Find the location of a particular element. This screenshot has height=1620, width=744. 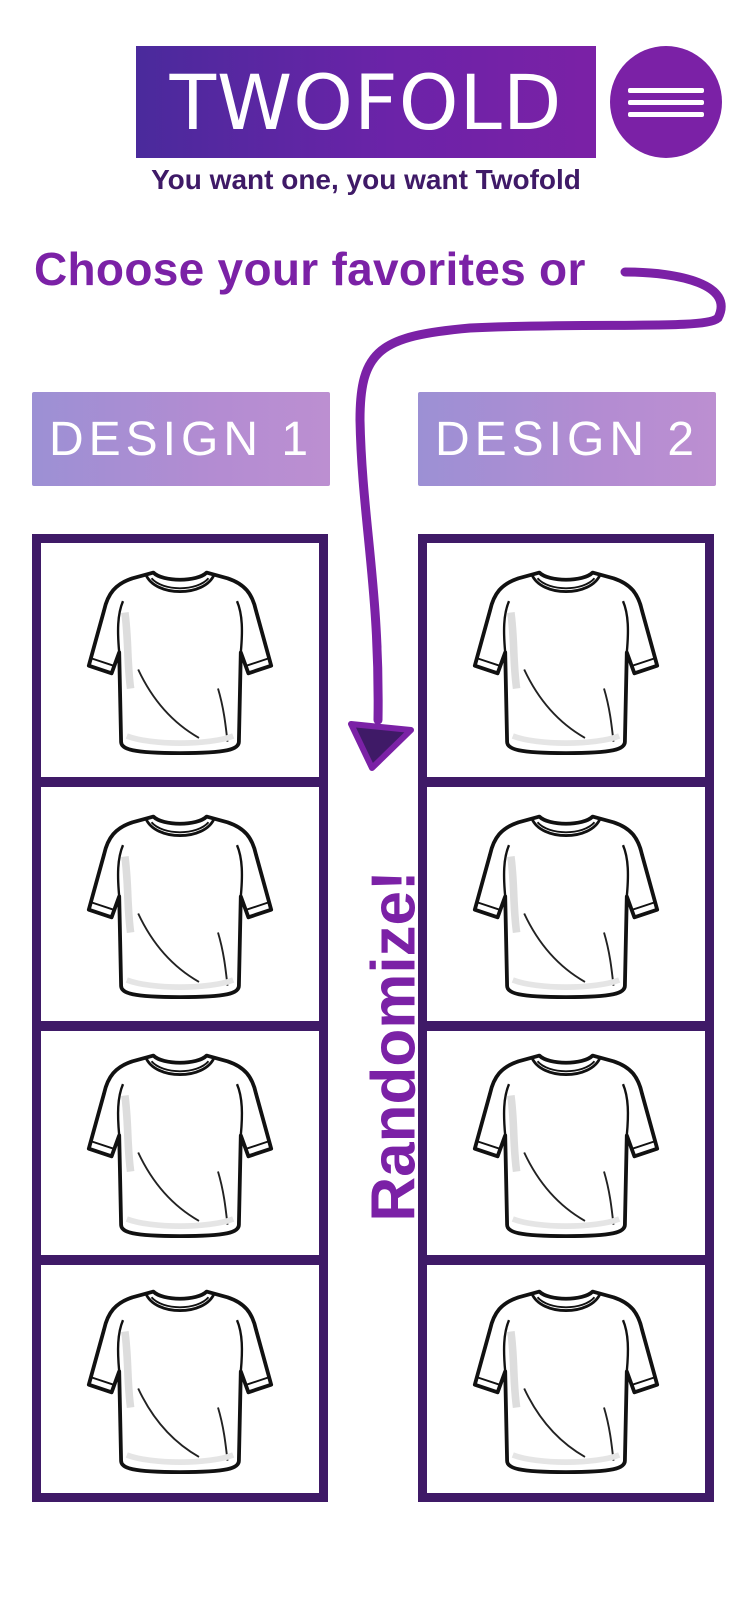

design-2-button: DESIGN 2 is located at coordinates (567, 439).